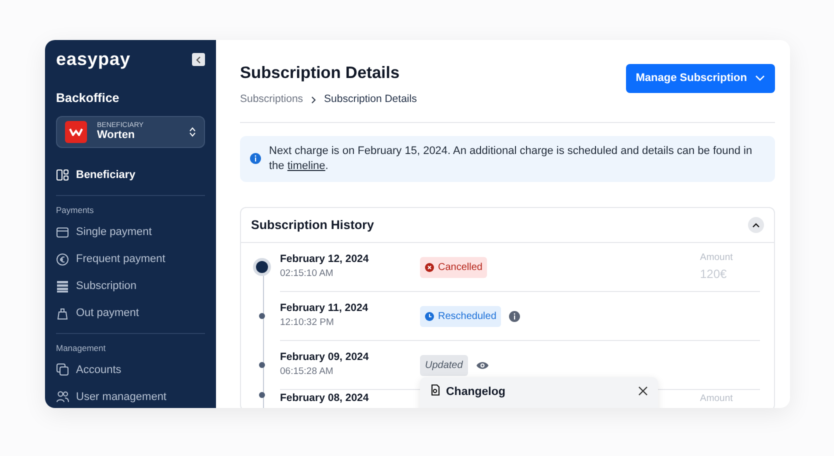 Image resolution: width=834 pixels, height=456 pixels. I want to click on nav-item: Frequent payment, so click(130, 259).